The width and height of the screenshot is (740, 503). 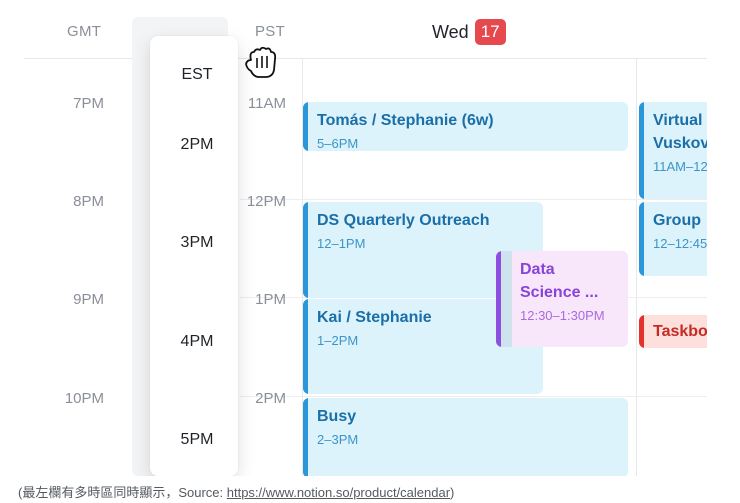 I want to click on event-time: 12–12:45, so click(x=680, y=243).